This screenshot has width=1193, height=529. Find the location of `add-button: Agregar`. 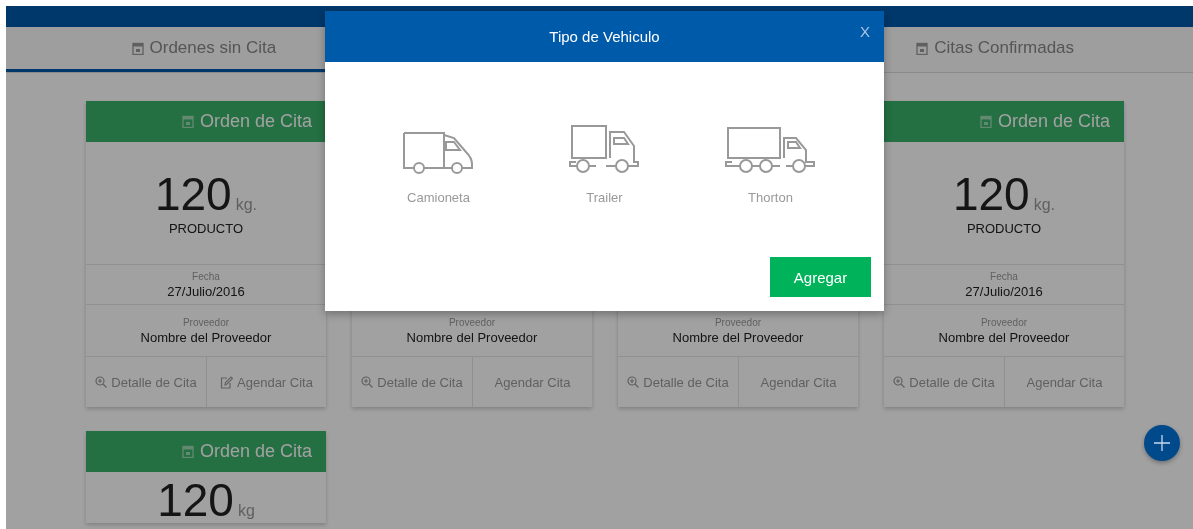

add-button: Agregar is located at coordinates (820, 277).